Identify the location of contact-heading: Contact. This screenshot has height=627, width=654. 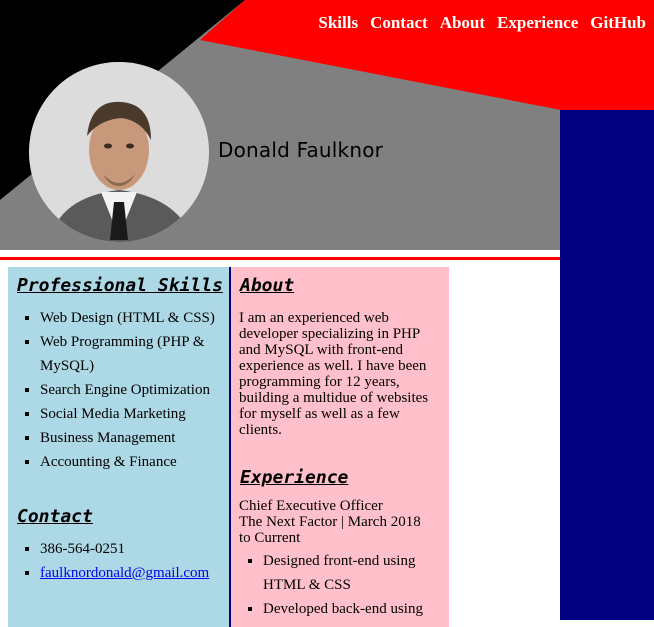
(55, 516).